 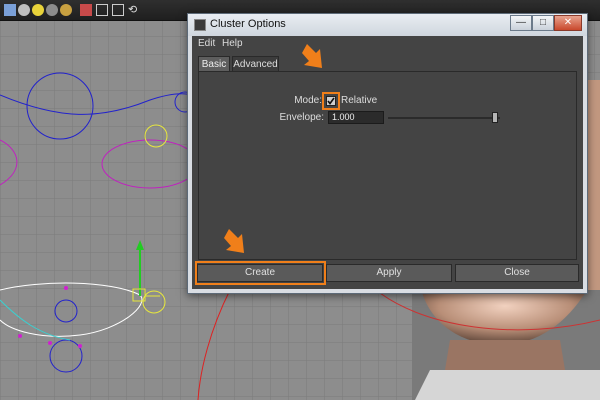 I want to click on isolate-icon, so click(x=86, y=10).